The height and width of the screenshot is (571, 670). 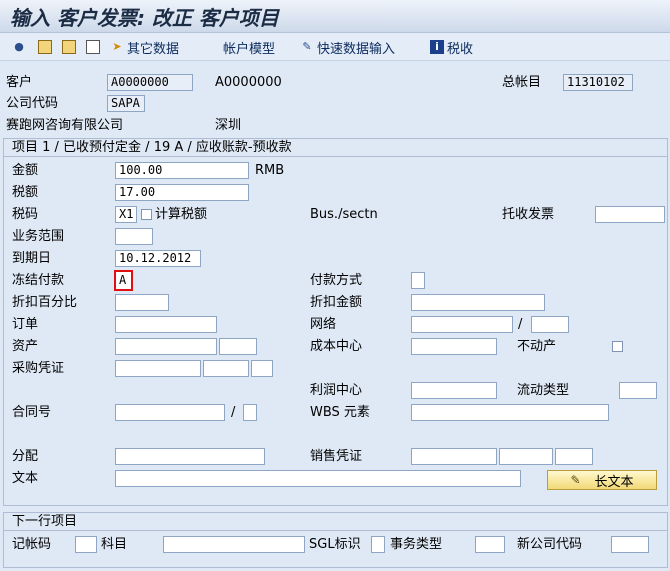 What do you see at coordinates (142, 302) in the screenshot?
I see `discount-pct-field` at bounding box center [142, 302].